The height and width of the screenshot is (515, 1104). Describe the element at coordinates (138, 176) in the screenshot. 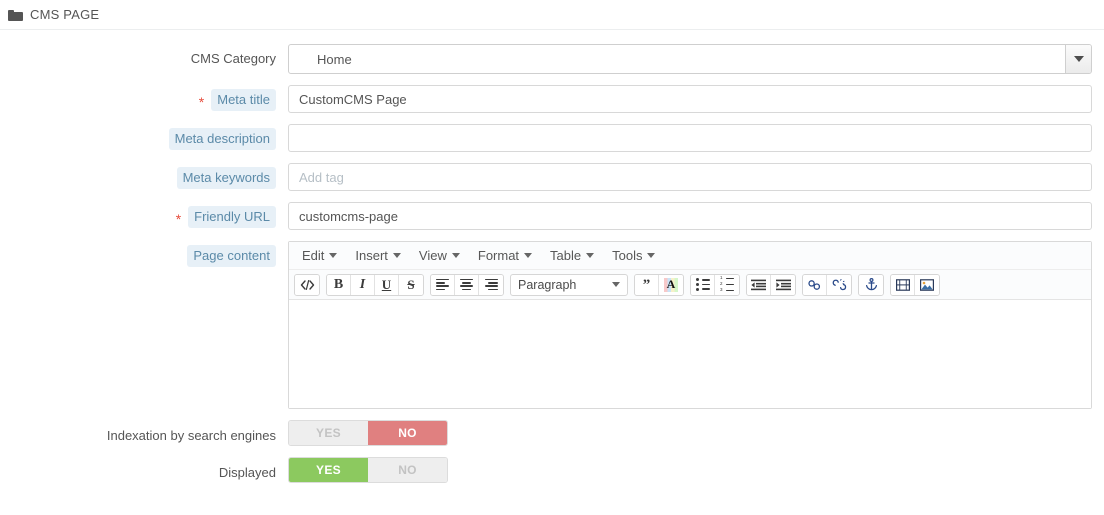

I see `label-meta-keywords-wrap: Meta keywords` at that location.